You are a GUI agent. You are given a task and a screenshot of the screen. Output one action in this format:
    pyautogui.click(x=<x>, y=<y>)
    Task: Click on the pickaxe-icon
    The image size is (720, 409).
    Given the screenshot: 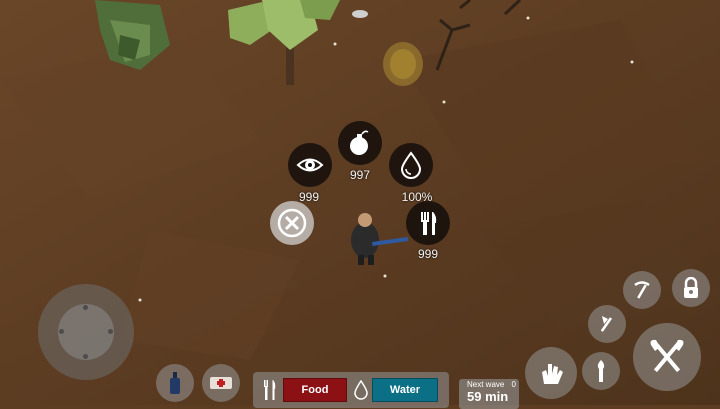 What is the action you would take?
    pyautogui.click(x=642, y=290)
    